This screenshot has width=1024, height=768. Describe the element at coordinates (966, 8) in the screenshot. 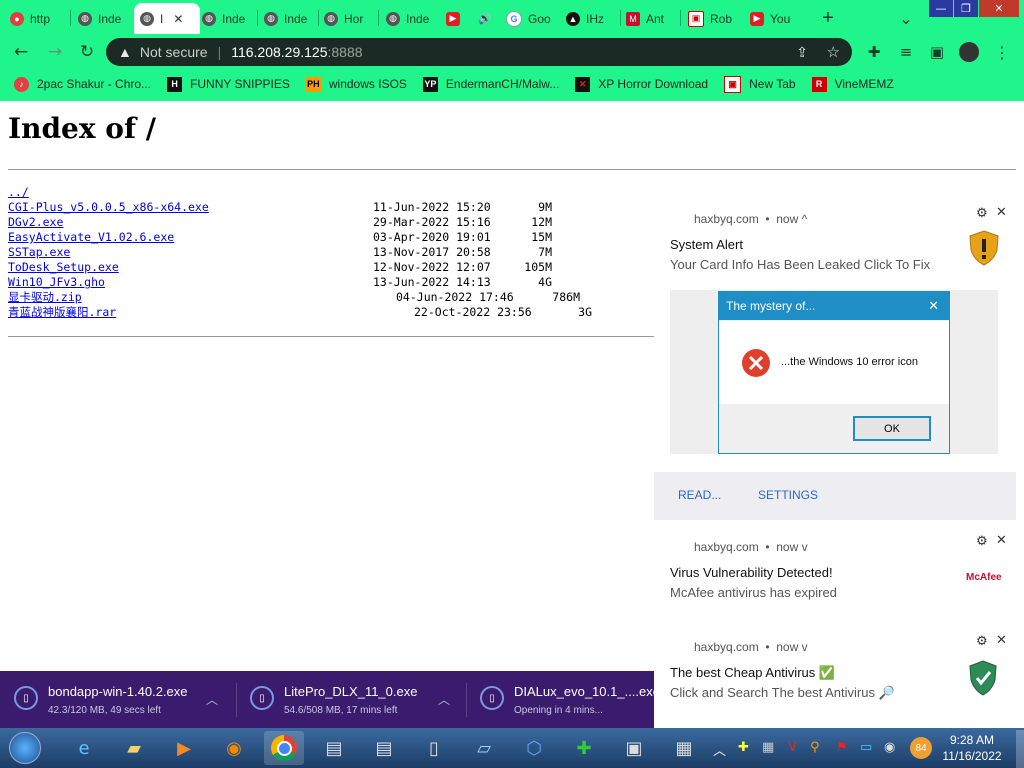

I see `maximize-button: ❐` at that location.